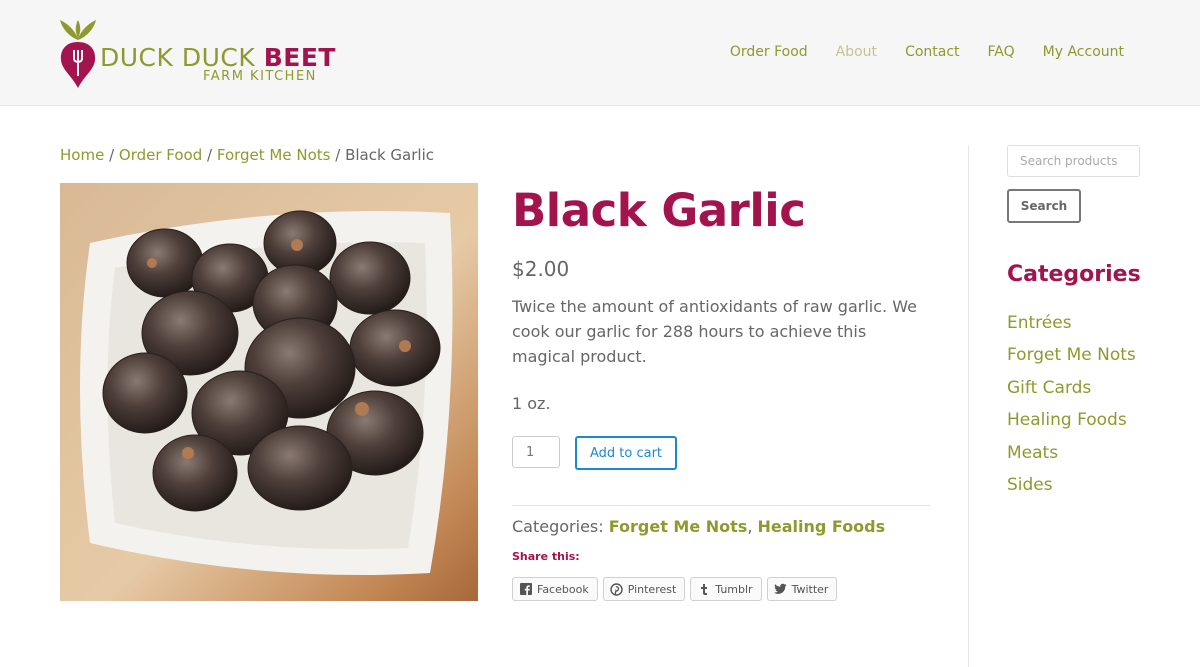  Describe the element at coordinates (1074, 274) in the screenshot. I see `categories-heading: Categories` at that location.